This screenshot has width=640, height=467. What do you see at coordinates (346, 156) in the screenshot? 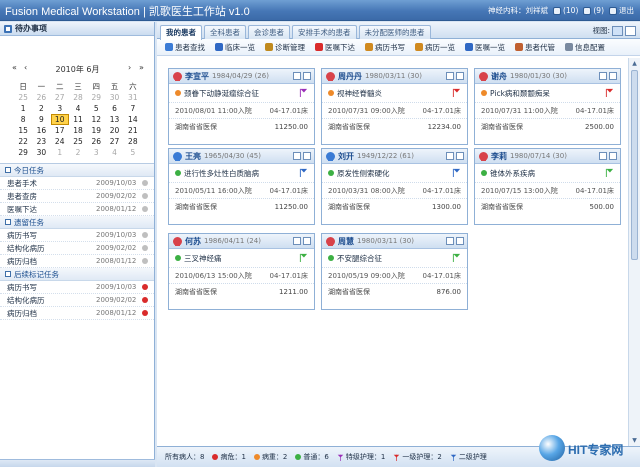
I see `patient-name: 刘开` at bounding box center [346, 156].